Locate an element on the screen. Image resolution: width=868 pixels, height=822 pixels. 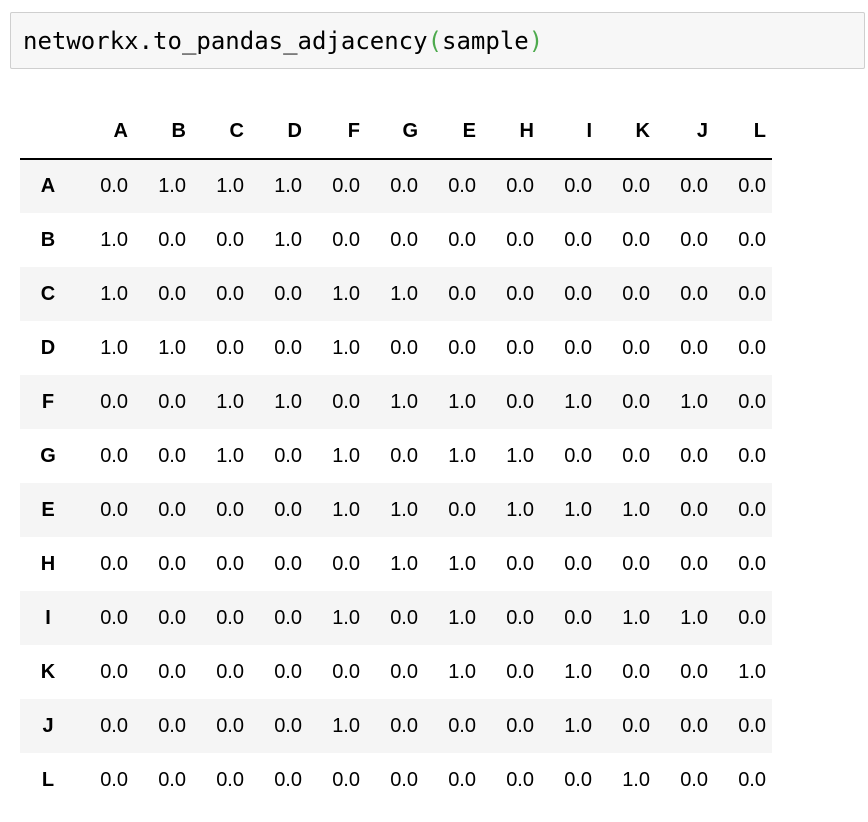
column-header: G is located at coordinates (395, 132).